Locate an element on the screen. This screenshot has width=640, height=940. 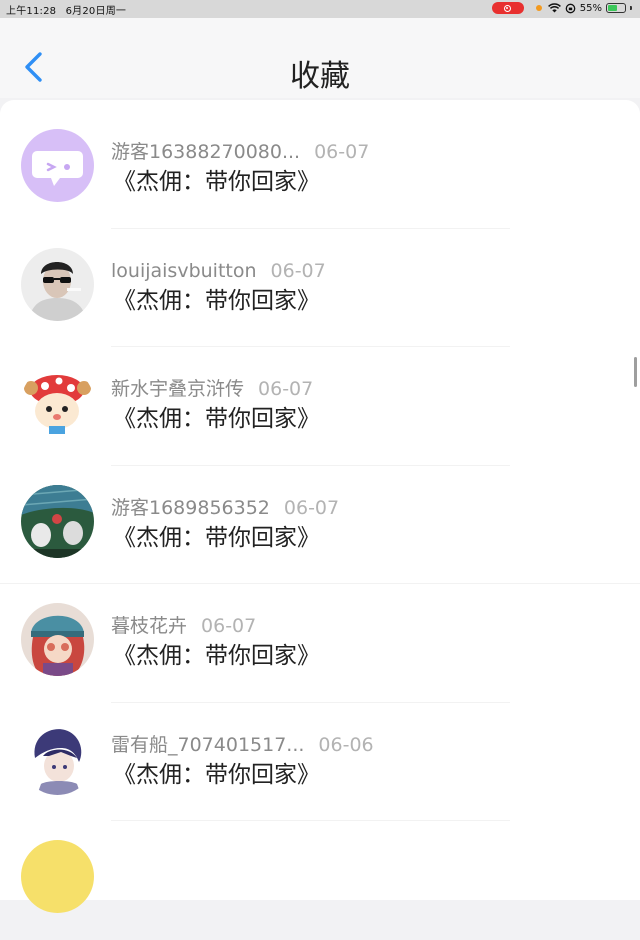
user-name: louijaisvbuitton is located at coordinates (184, 271).